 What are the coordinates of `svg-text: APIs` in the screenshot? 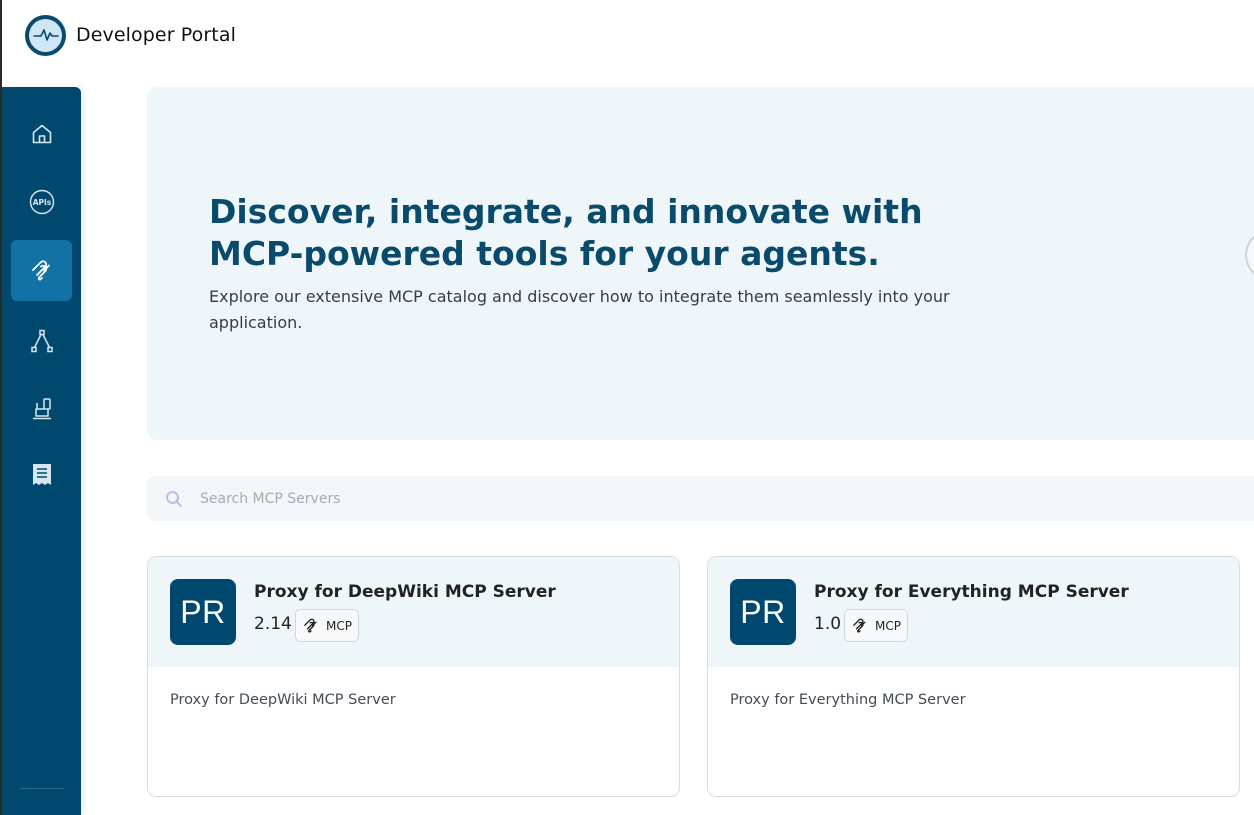 It's located at (41, 201).